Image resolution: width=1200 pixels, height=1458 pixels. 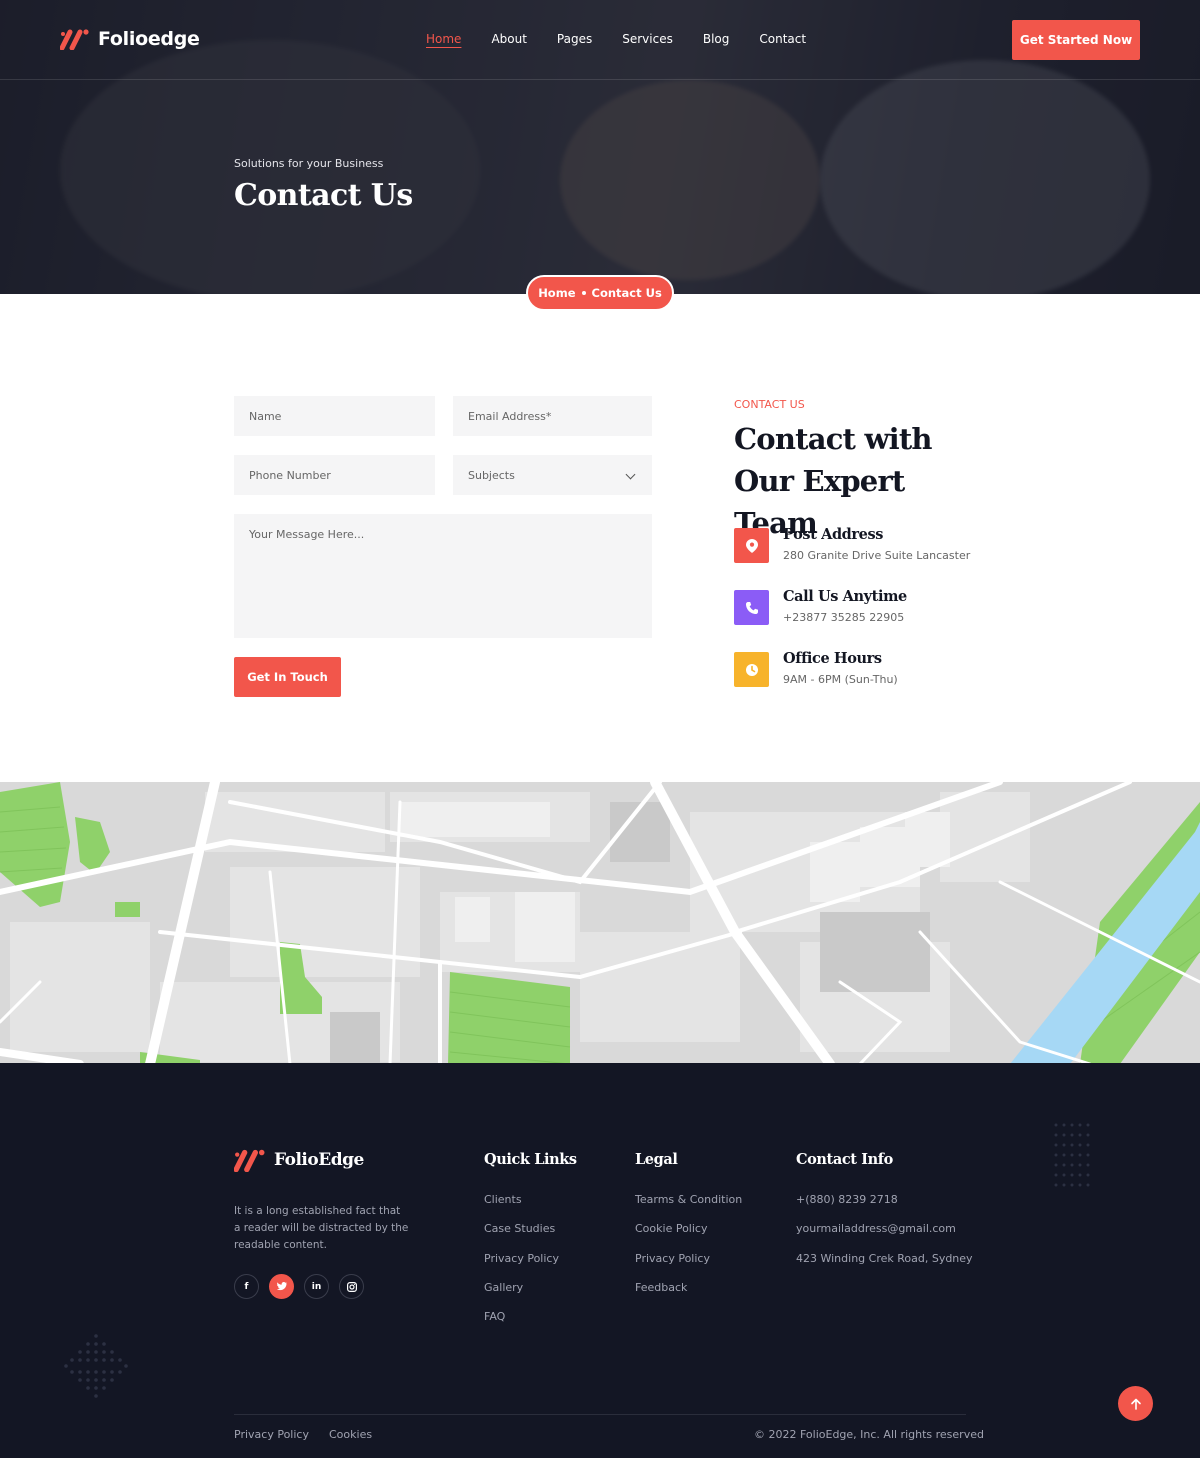 I want to click on footer-brand-name: FolioEdge, so click(x=319, y=1160).